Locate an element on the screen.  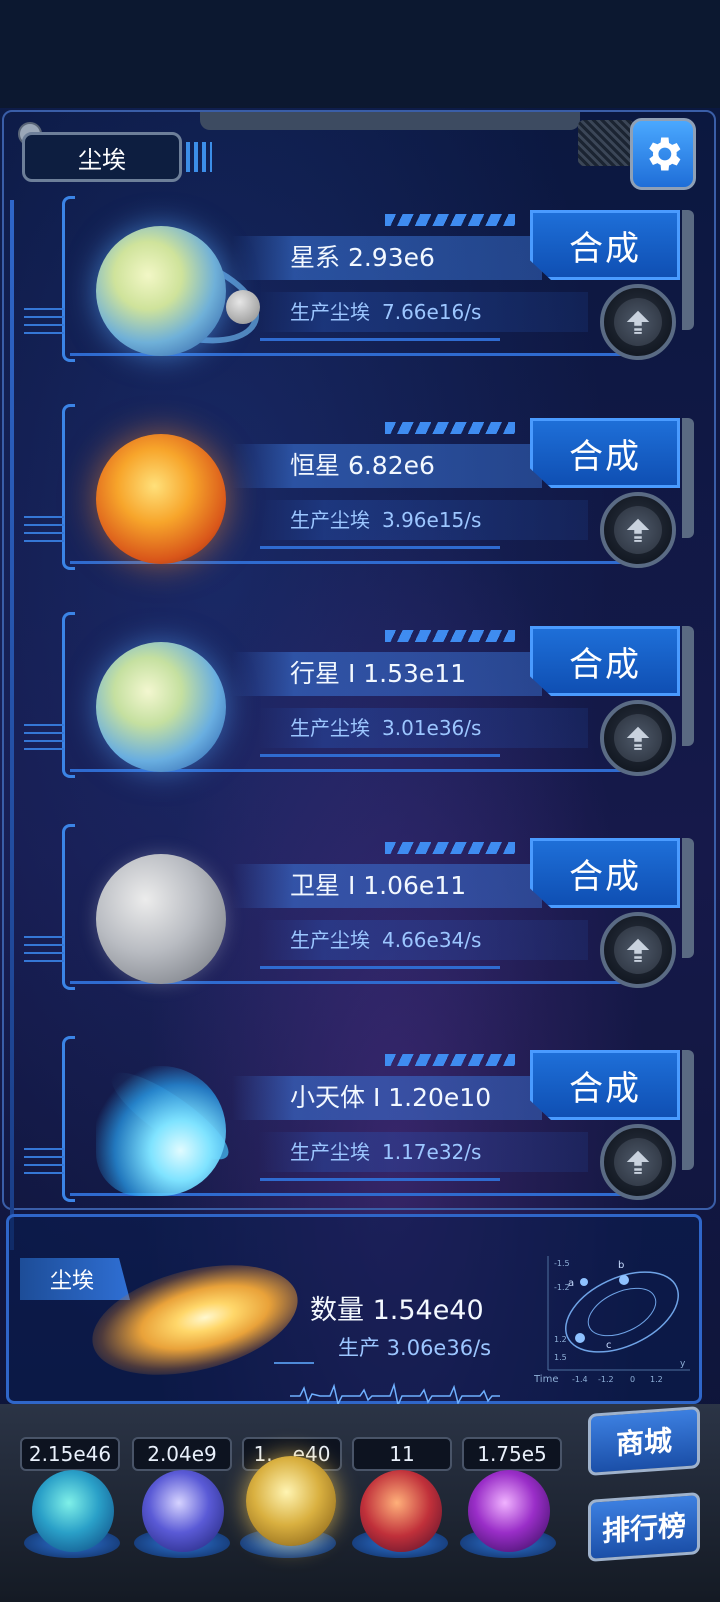
rate-value: 3.01e36/s is located at coordinates (432, 728).